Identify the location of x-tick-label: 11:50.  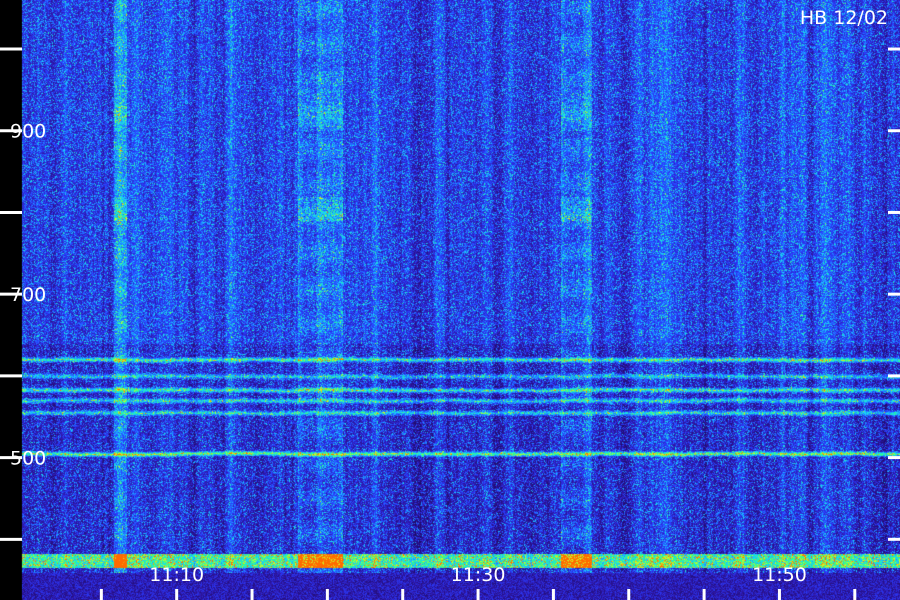
(779, 575).